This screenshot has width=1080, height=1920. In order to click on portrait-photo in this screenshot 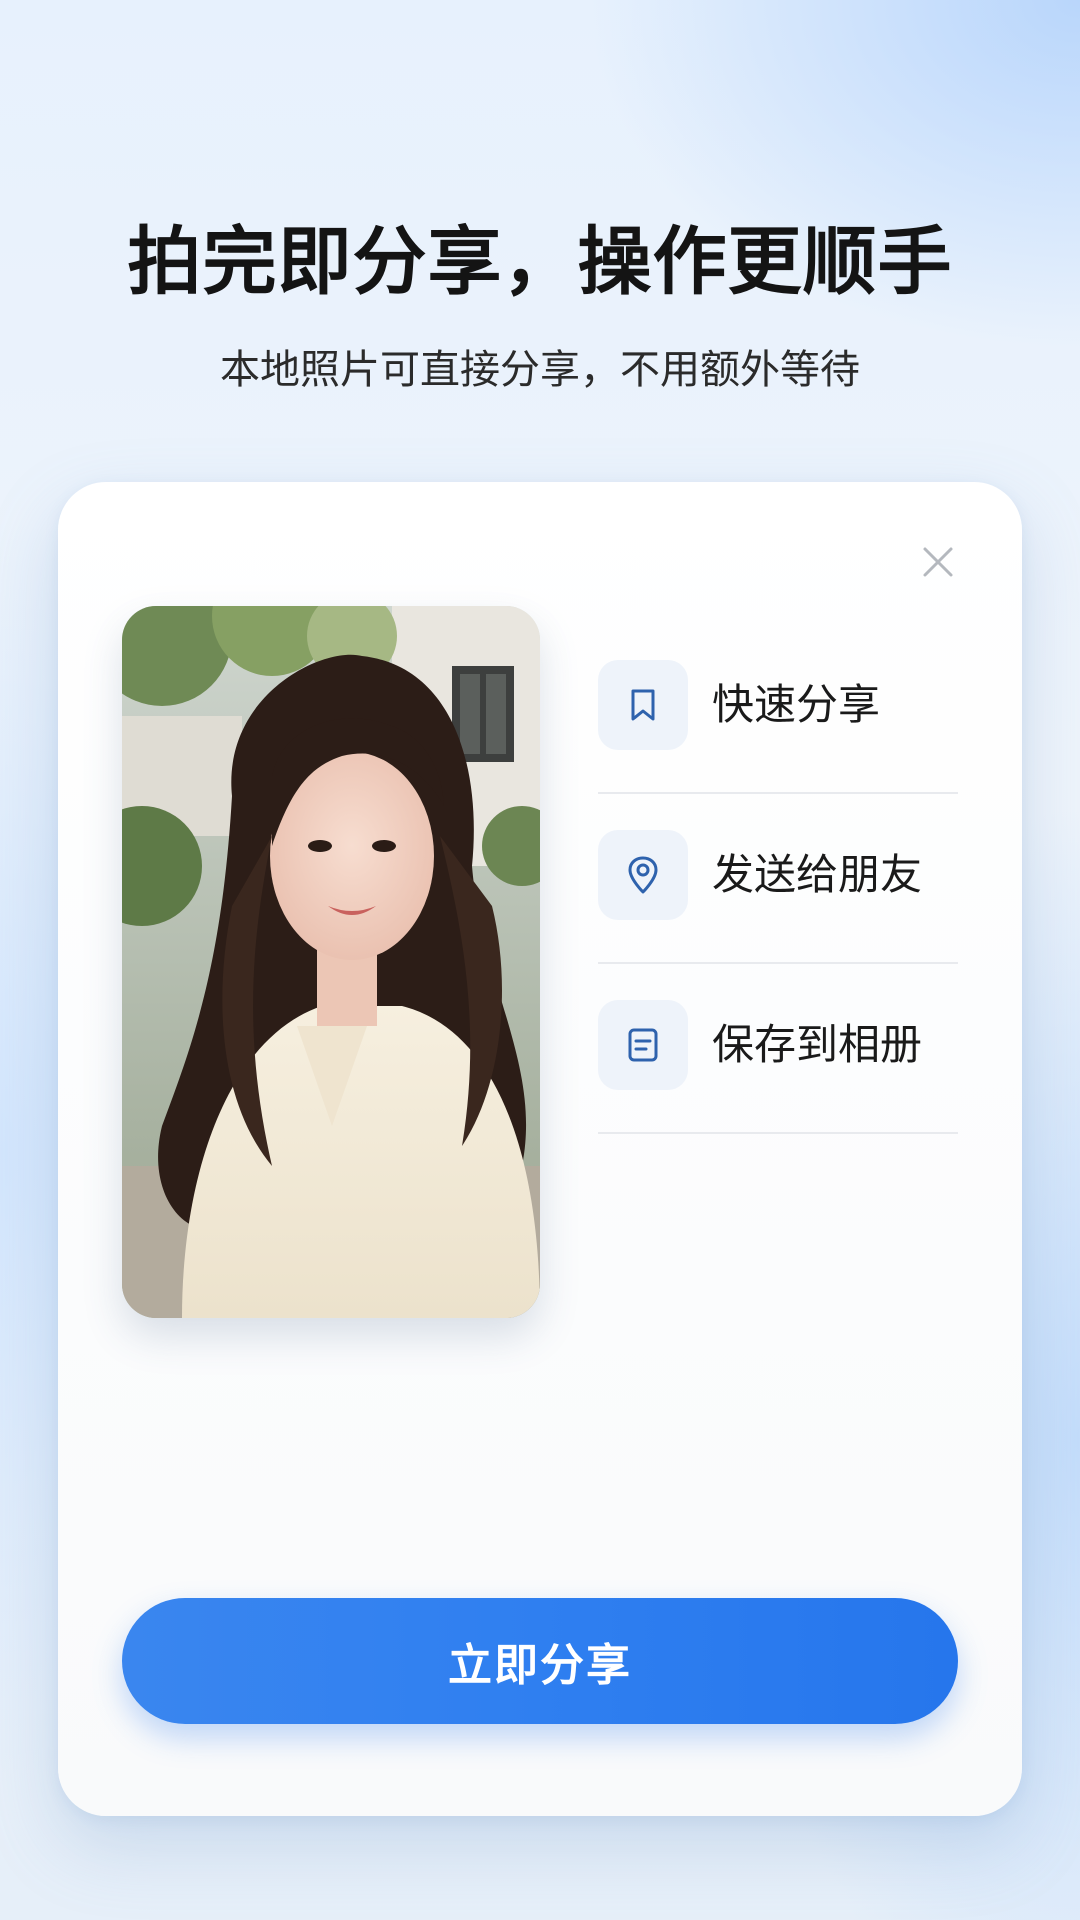, I will do `click(331, 962)`.